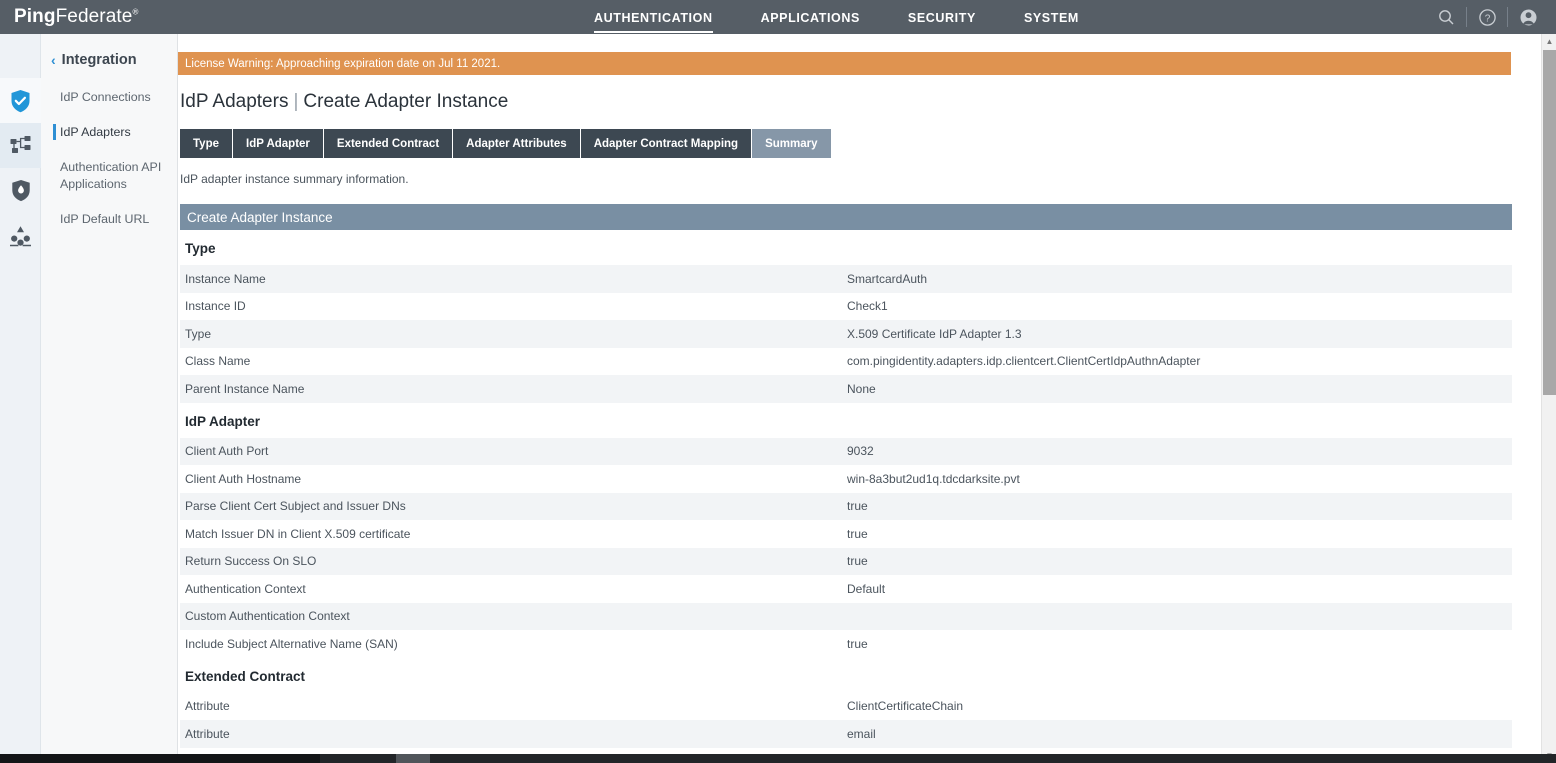 This screenshot has height=763, width=1556. Describe the element at coordinates (94, 16) in the screenshot. I see `brand-light-text: Federate` at that location.